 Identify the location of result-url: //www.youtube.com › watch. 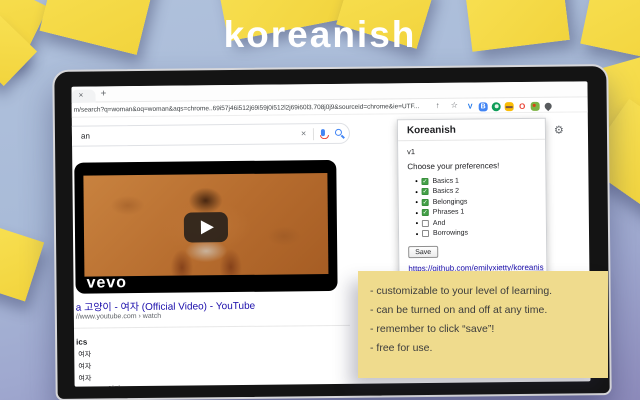
(118, 316).